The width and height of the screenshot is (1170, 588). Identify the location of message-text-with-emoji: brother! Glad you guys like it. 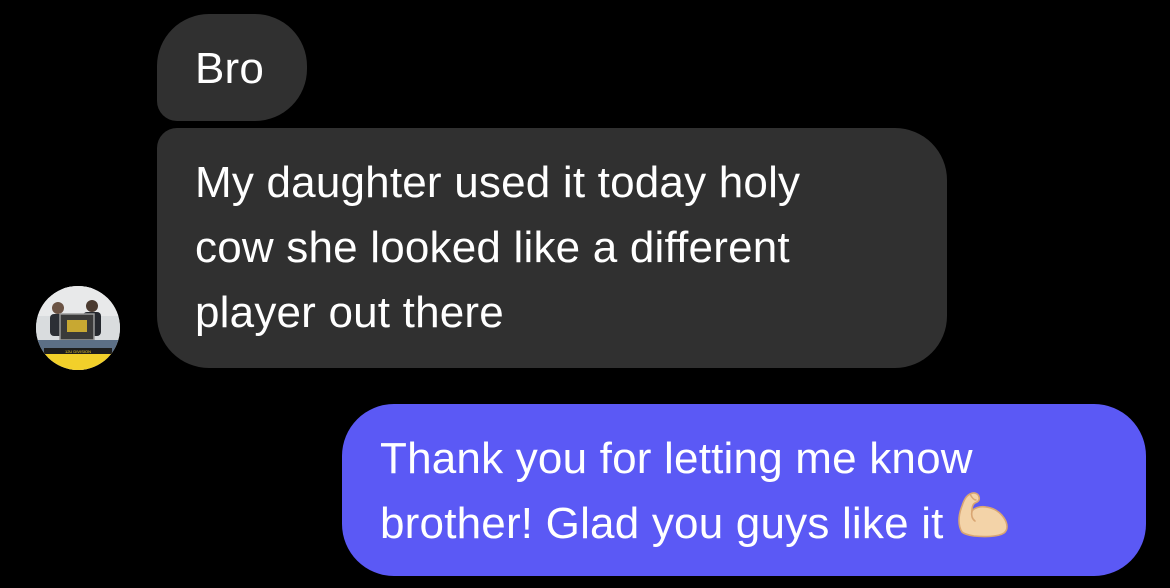
(748, 523).